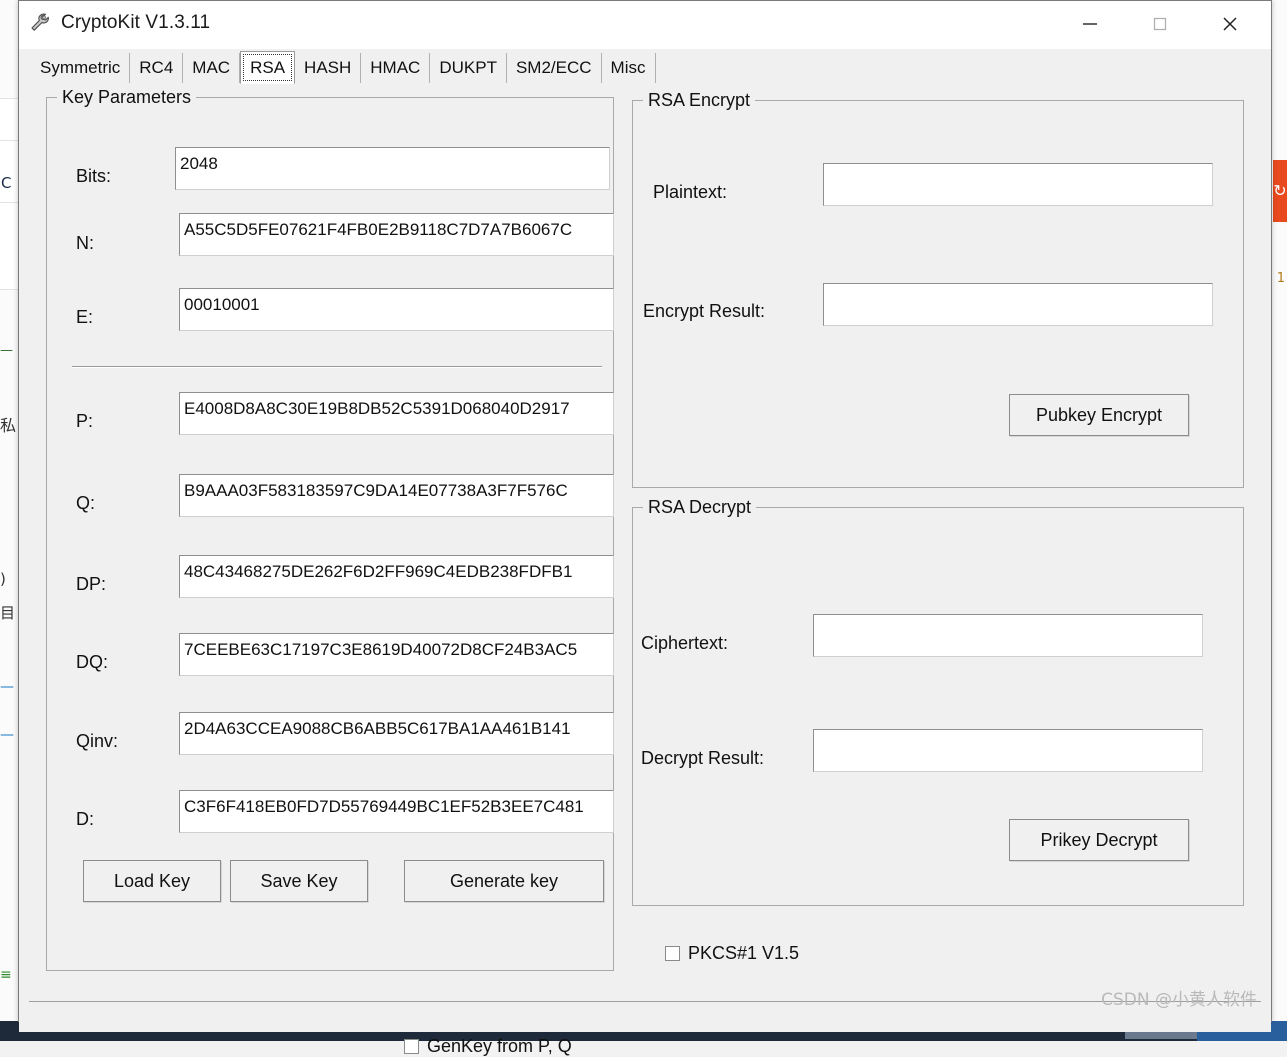  What do you see at coordinates (504, 881) in the screenshot?
I see `generate-key-button: Generate key` at bounding box center [504, 881].